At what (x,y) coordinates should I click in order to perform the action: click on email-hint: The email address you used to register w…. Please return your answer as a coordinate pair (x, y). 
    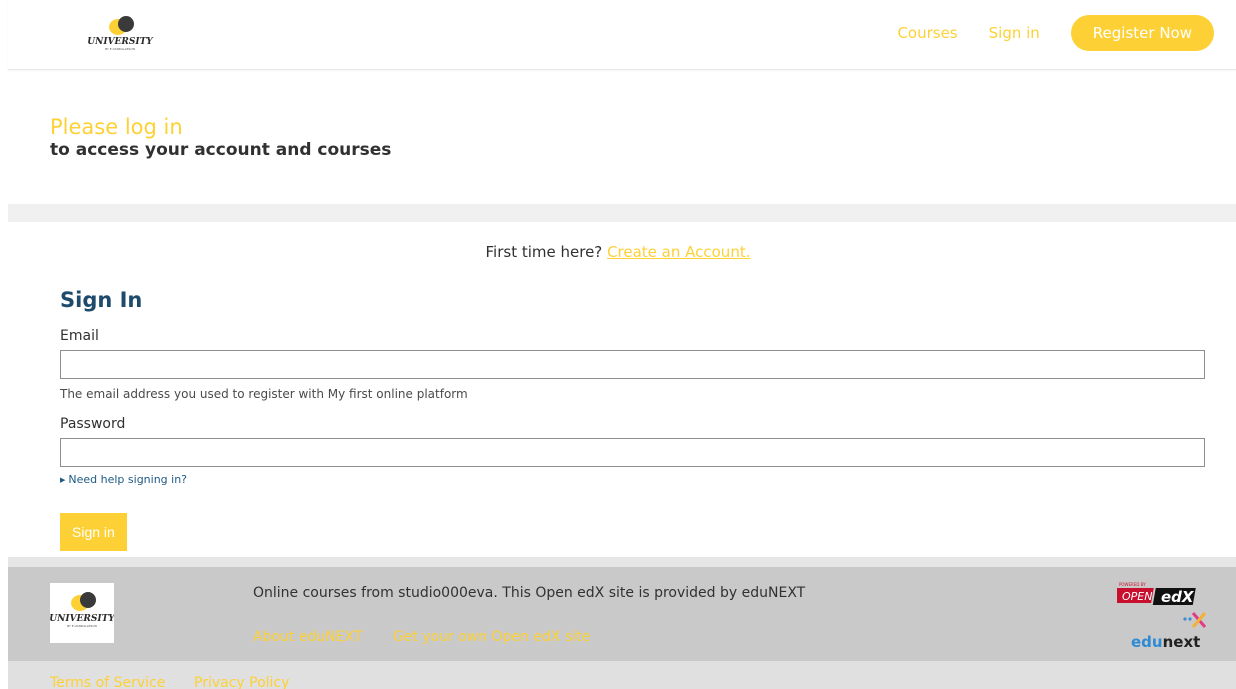
    Looking at the image, I should click on (264, 394).